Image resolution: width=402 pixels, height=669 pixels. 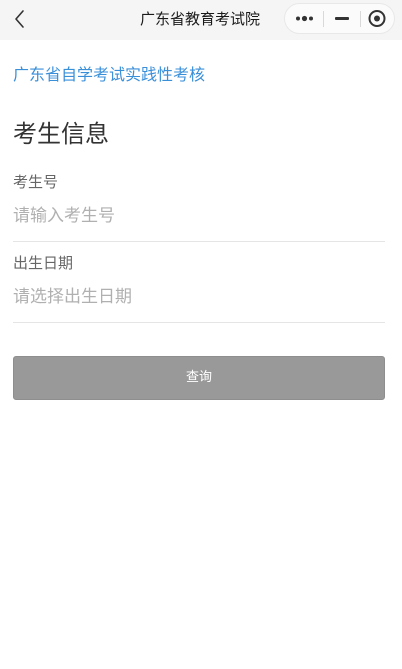 I want to click on org-link: 广东省自学考试实践性考核, so click(x=109, y=75).